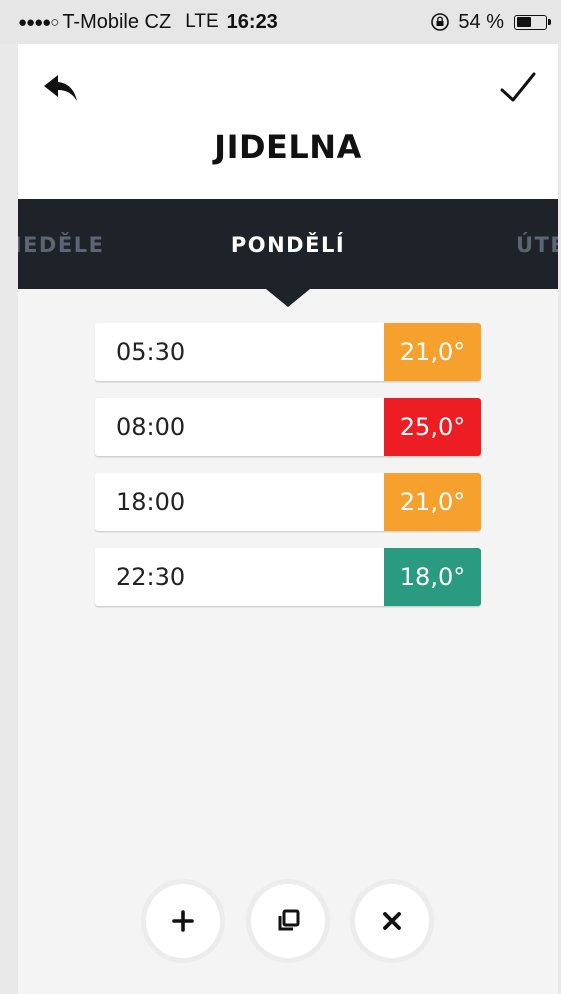 This screenshot has width=561, height=994. I want to click on schedule-row: 18:00 21,0°, so click(288, 502).